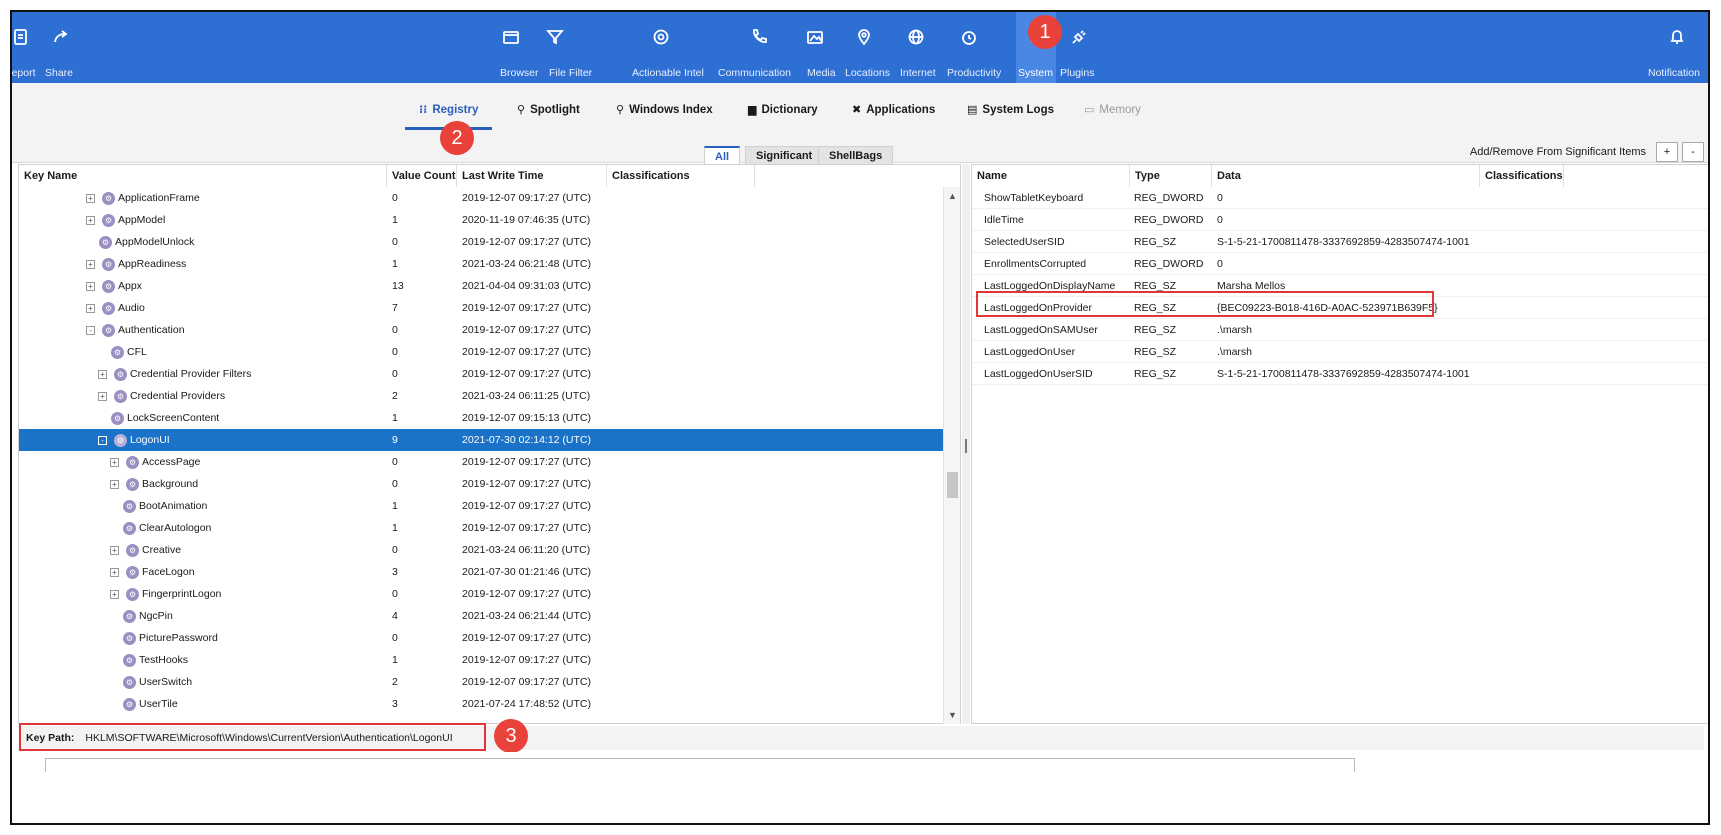 The height and width of the screenshot is (835, 1721). I want to click on tree-key-name: + ⚙ AccessPage, so click(155, 462).